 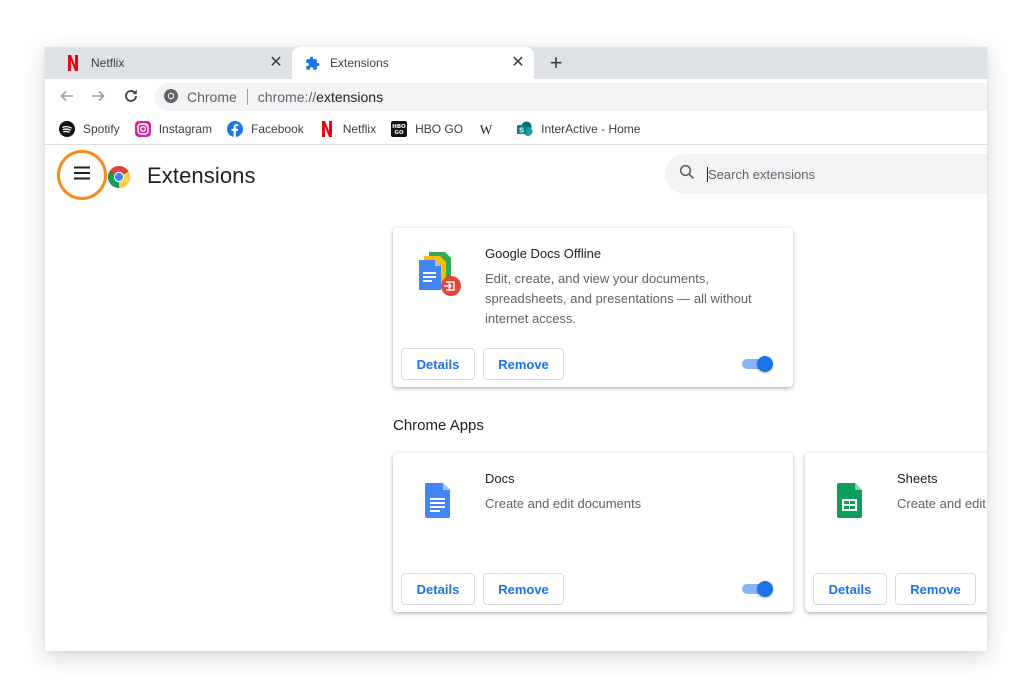 I want to click on wikipedia-icon: W, so click(x=486, y=129).